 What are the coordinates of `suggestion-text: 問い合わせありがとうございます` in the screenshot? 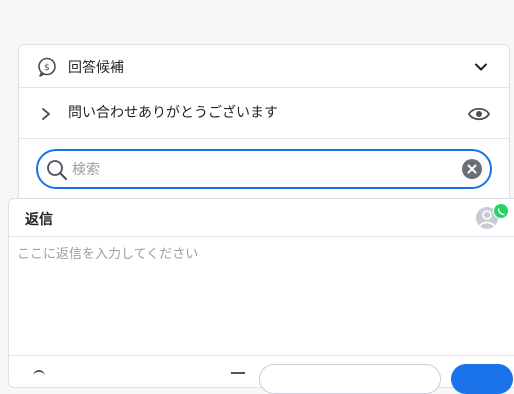 It's located at (173, 113).